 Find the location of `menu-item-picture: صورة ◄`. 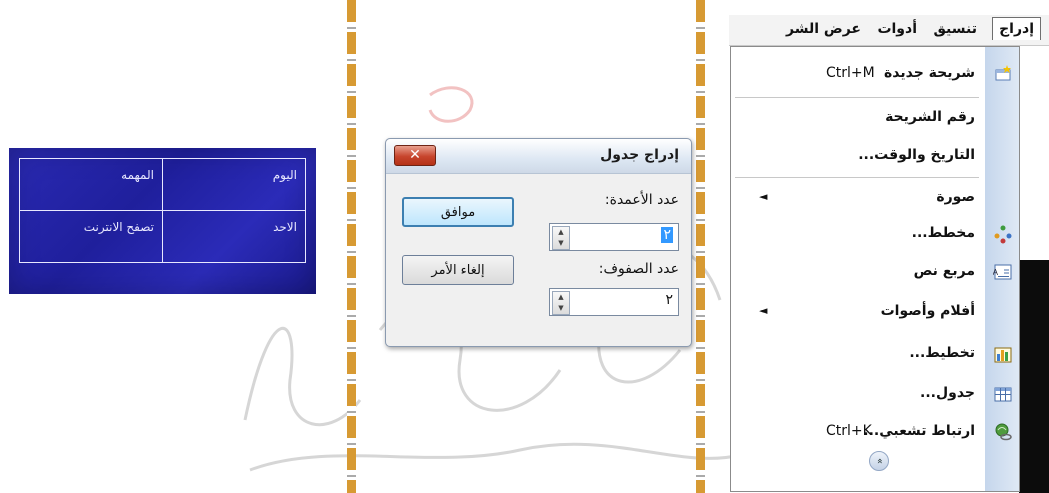

menu-item-picture: صورة ◄ is located at coordinates (875, 198).